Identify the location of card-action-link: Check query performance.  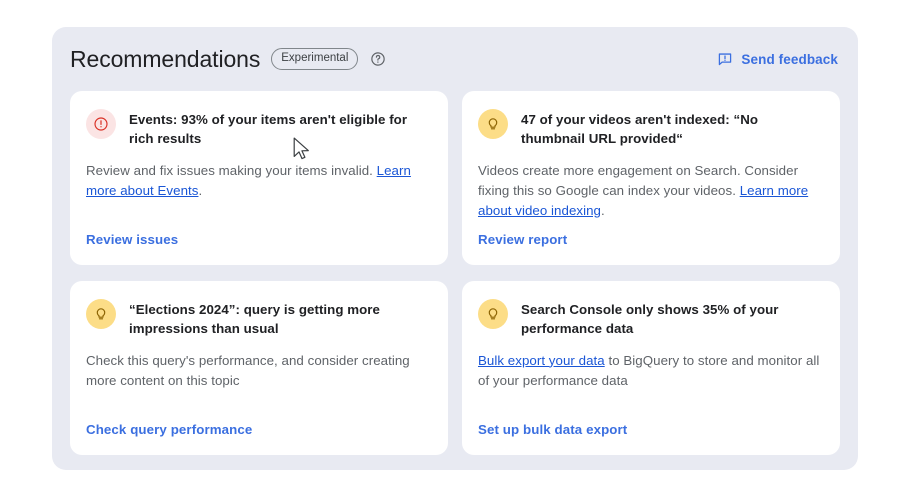
(257, 430).